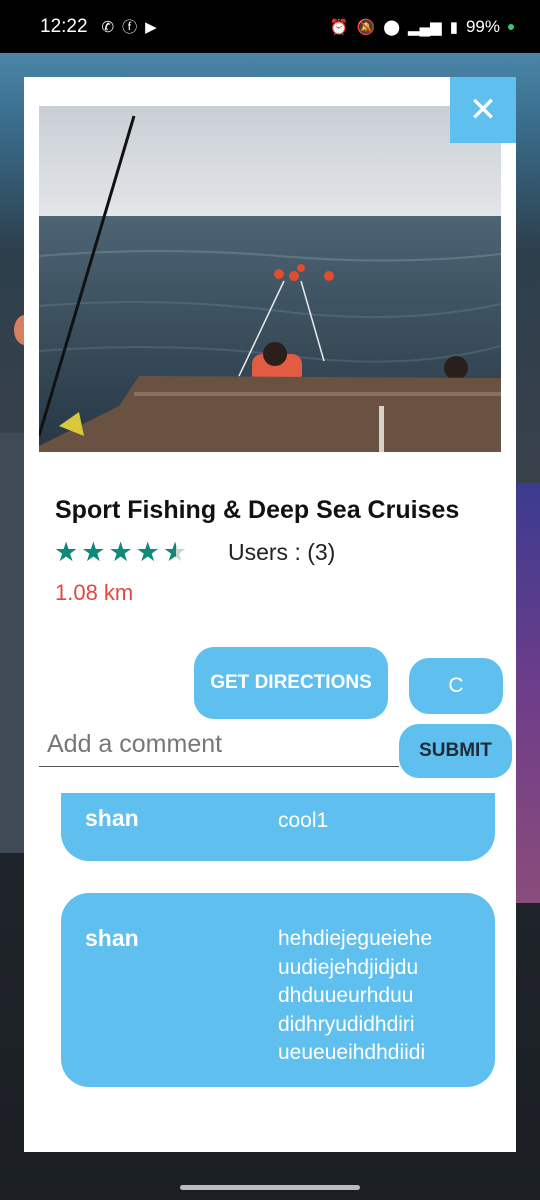 This screenshot has width=540, height=1200. I want to click on signal-icon: ▂▄▆, so click(425, 27).